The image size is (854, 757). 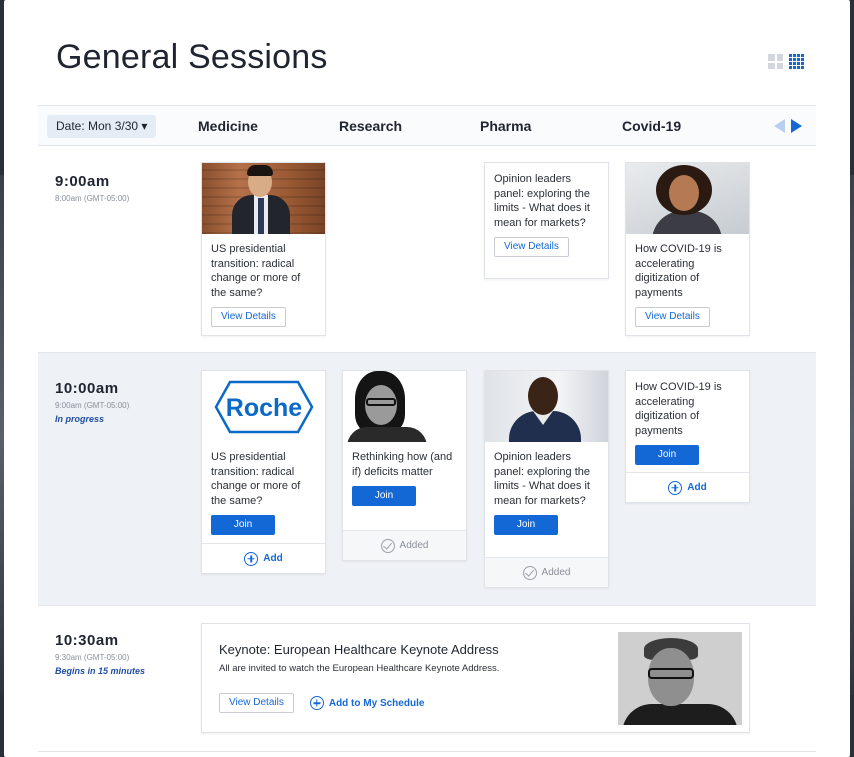 I want to click on man-with-glasses-bw-photo, so click(x=680, y=678).